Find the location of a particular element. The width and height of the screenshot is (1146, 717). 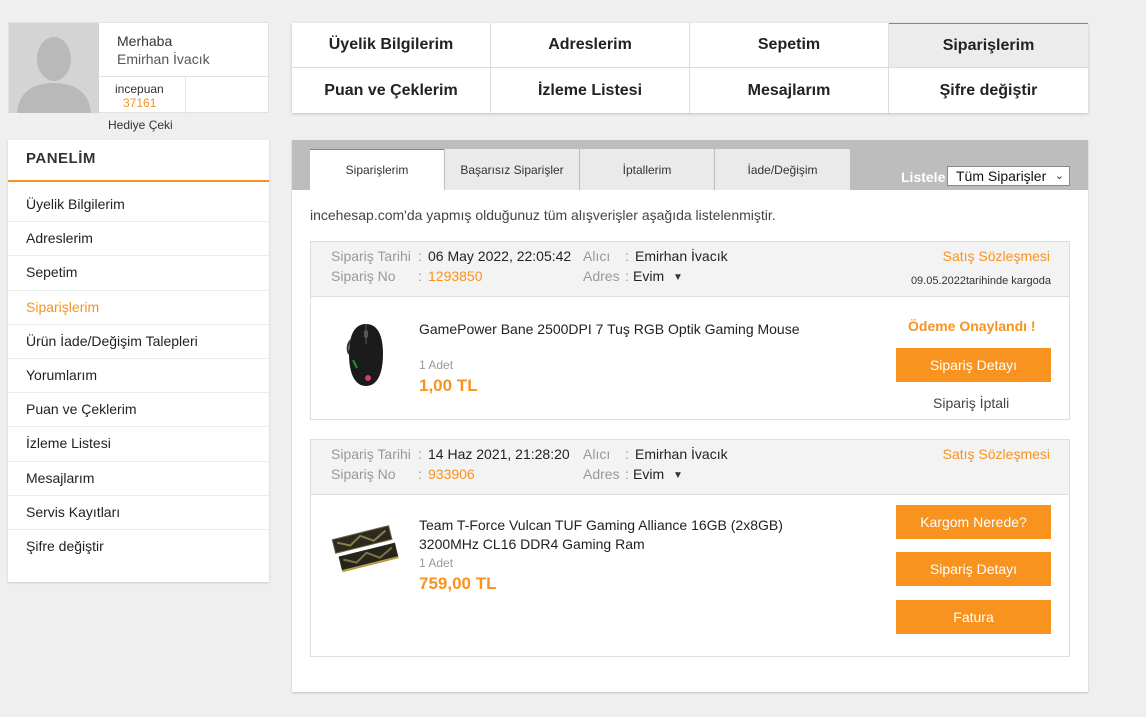

nav-mesajlarim: Mesajlarım is located at coordinates (789, 90).